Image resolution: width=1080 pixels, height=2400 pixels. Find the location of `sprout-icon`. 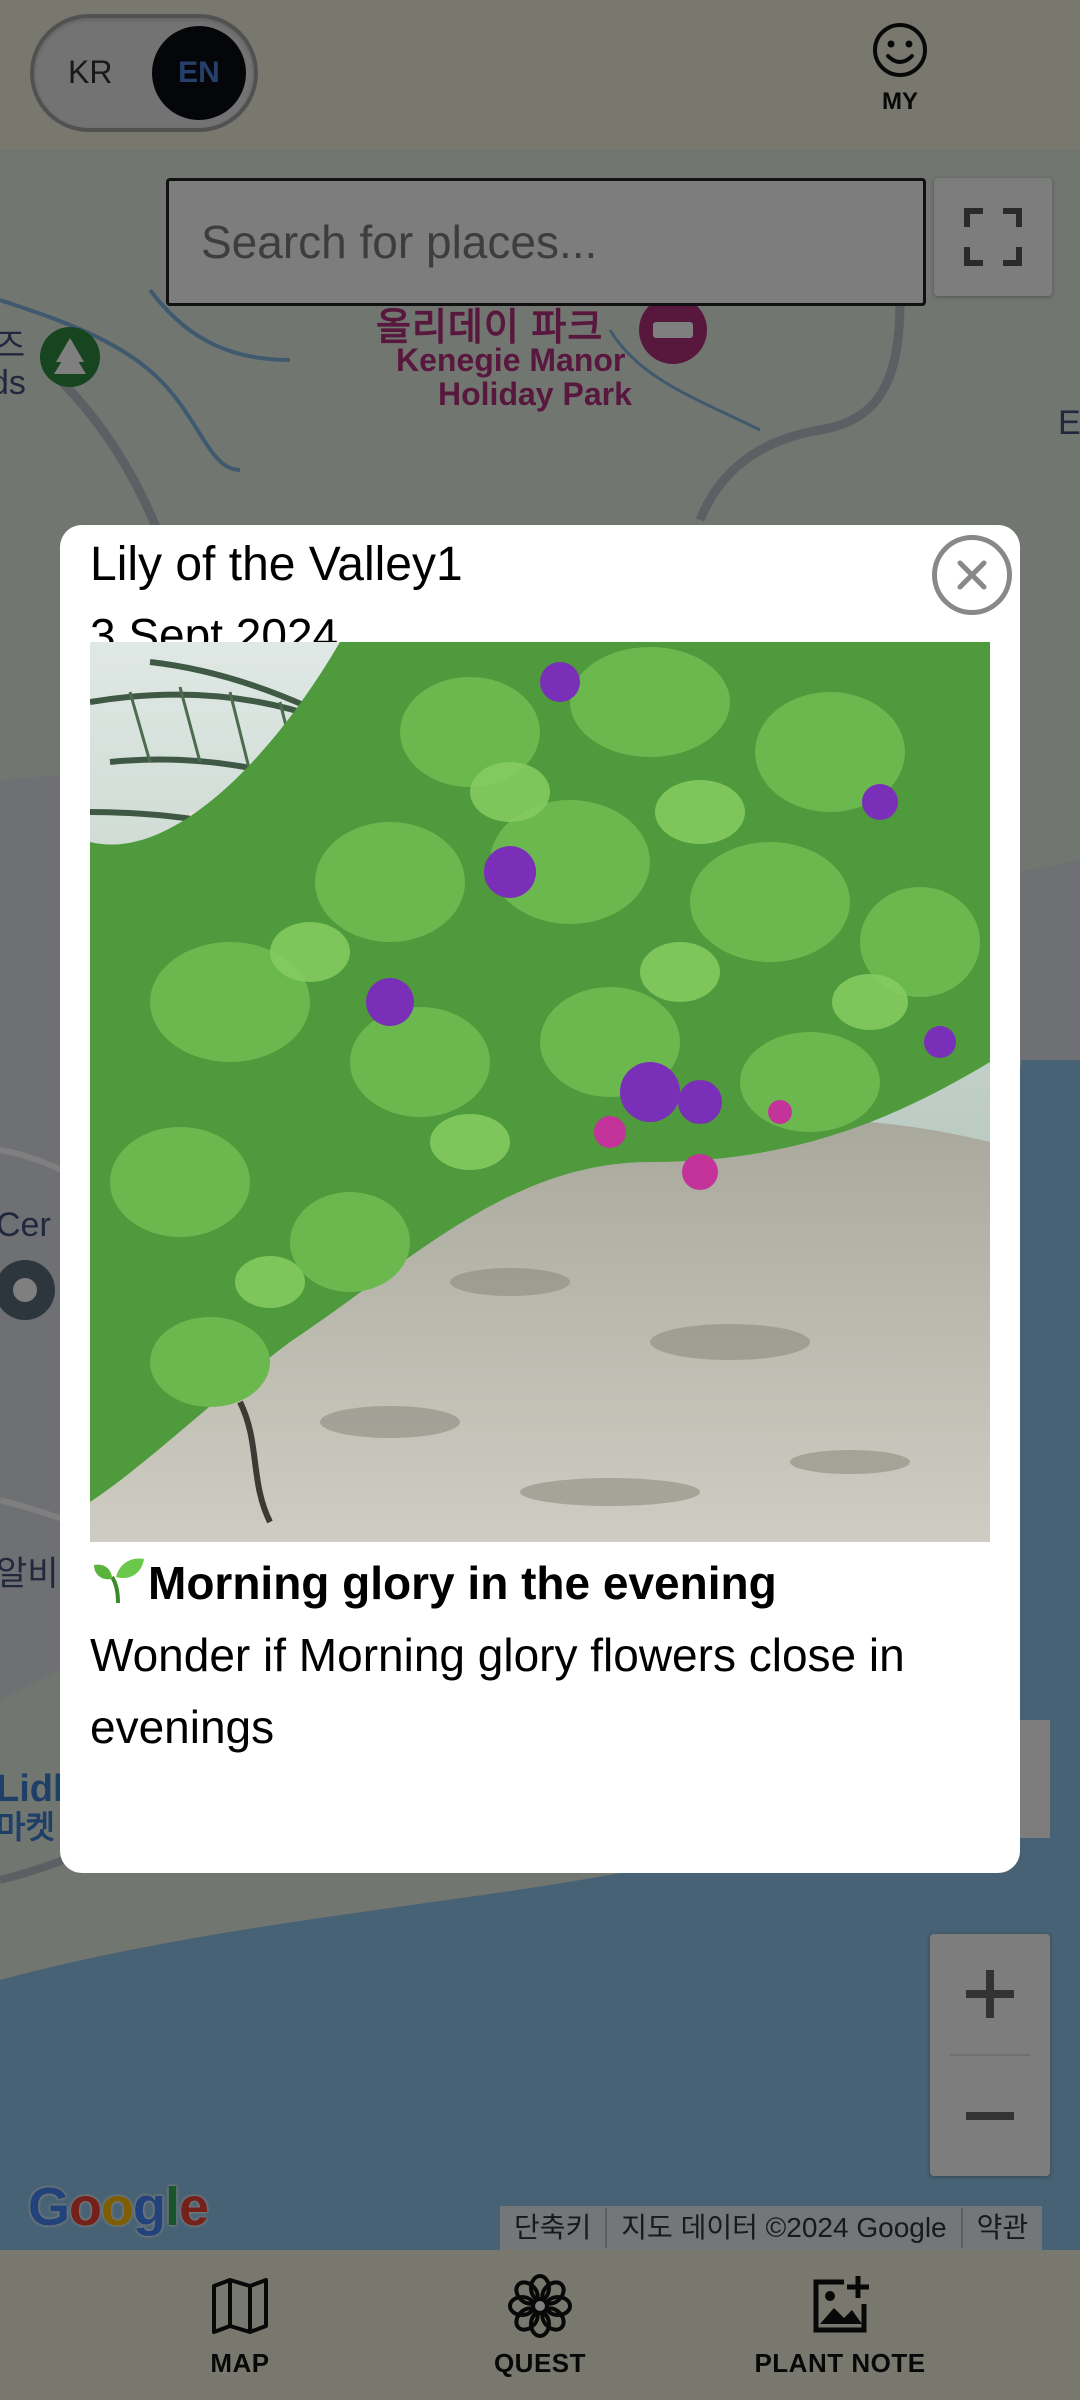

sprout-icon is located at coordinates (119, 1581).